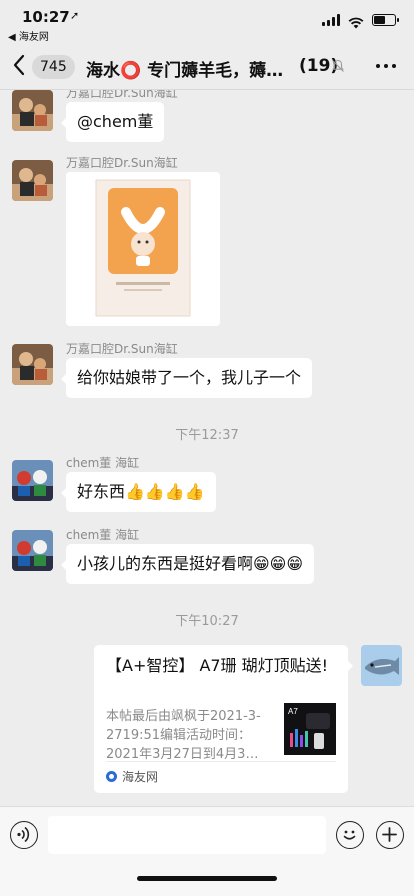  I want to click on link-card-source: 海友网, so click(221, 773).